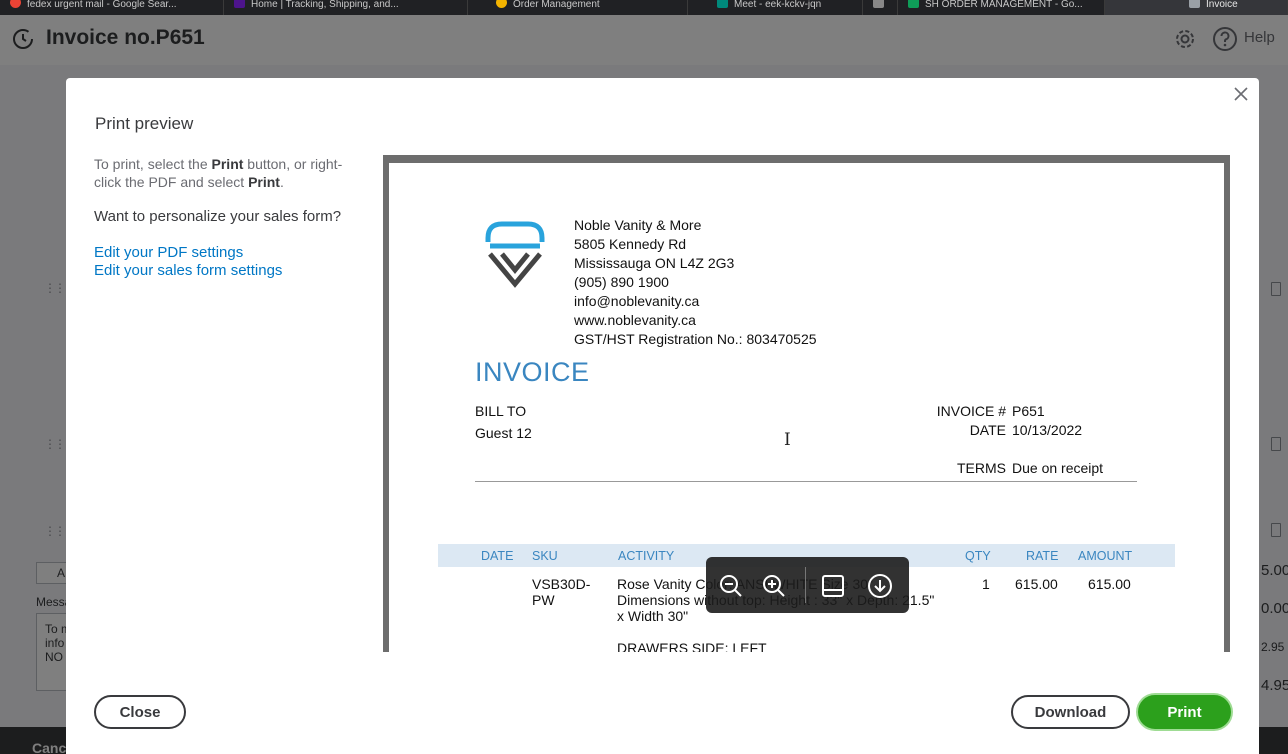 This screenshot has width=1288, height=754. I want to click on terms-label: TERMS, so click(981, 468).